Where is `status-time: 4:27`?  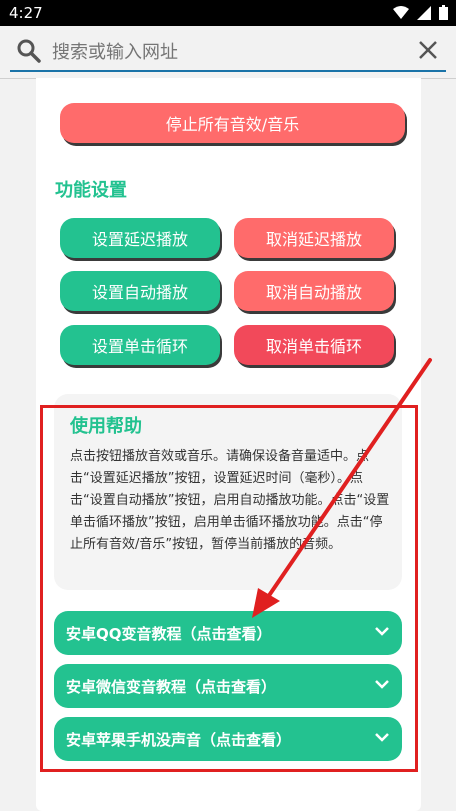
status-time: 4:27 is located at coordinates (26, 13).